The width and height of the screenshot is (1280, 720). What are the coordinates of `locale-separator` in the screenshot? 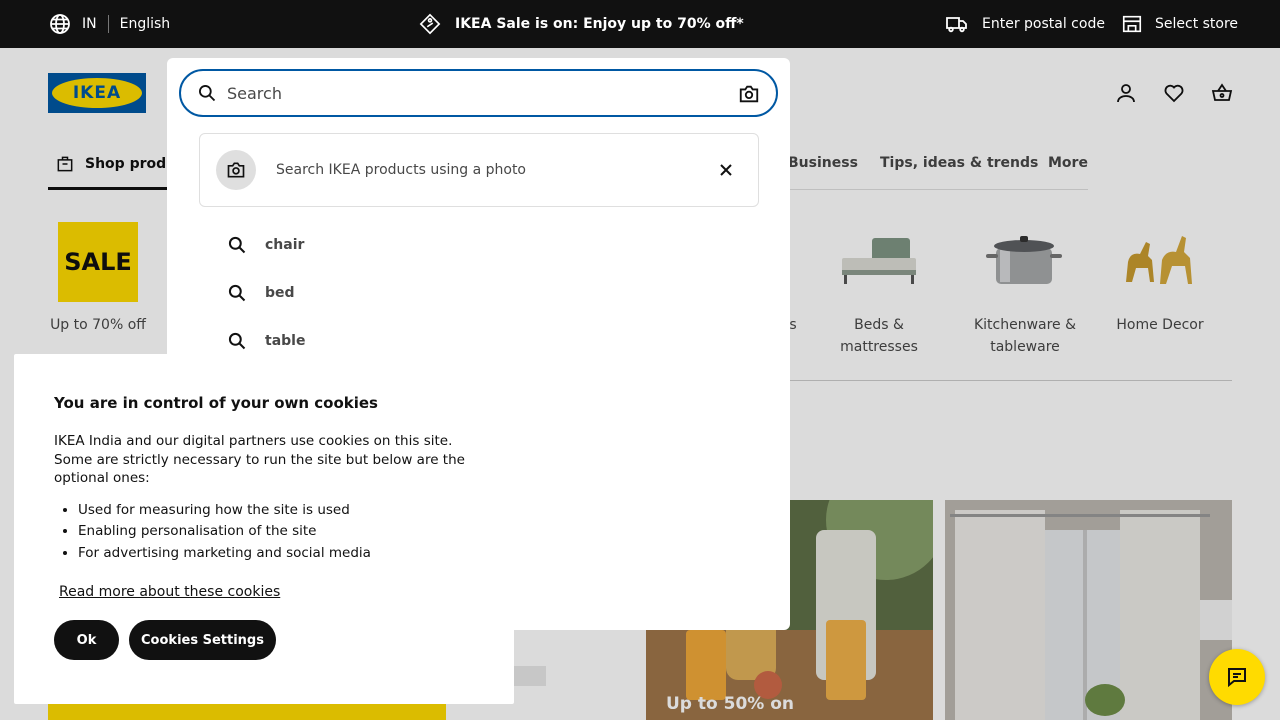 It's located at (108, 24).